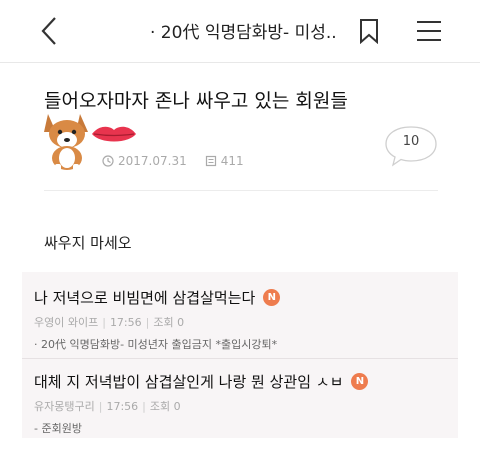  I want to click on lips-sticker-icon, so click(114, 134).